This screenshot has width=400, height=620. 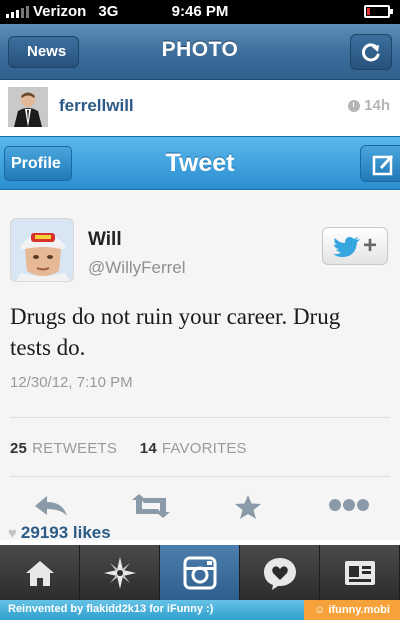 I want to click on clock-time: 9:46 PM, so click(x=200, y=11).